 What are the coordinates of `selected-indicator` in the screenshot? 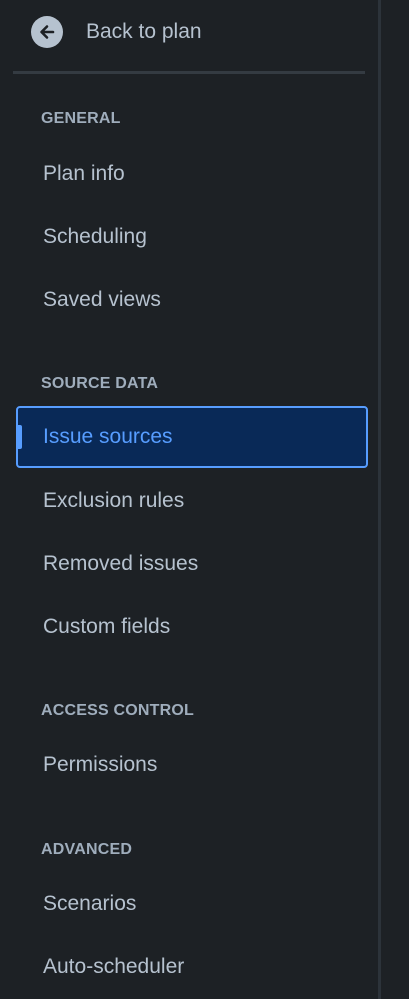 It's located at (20, 437).